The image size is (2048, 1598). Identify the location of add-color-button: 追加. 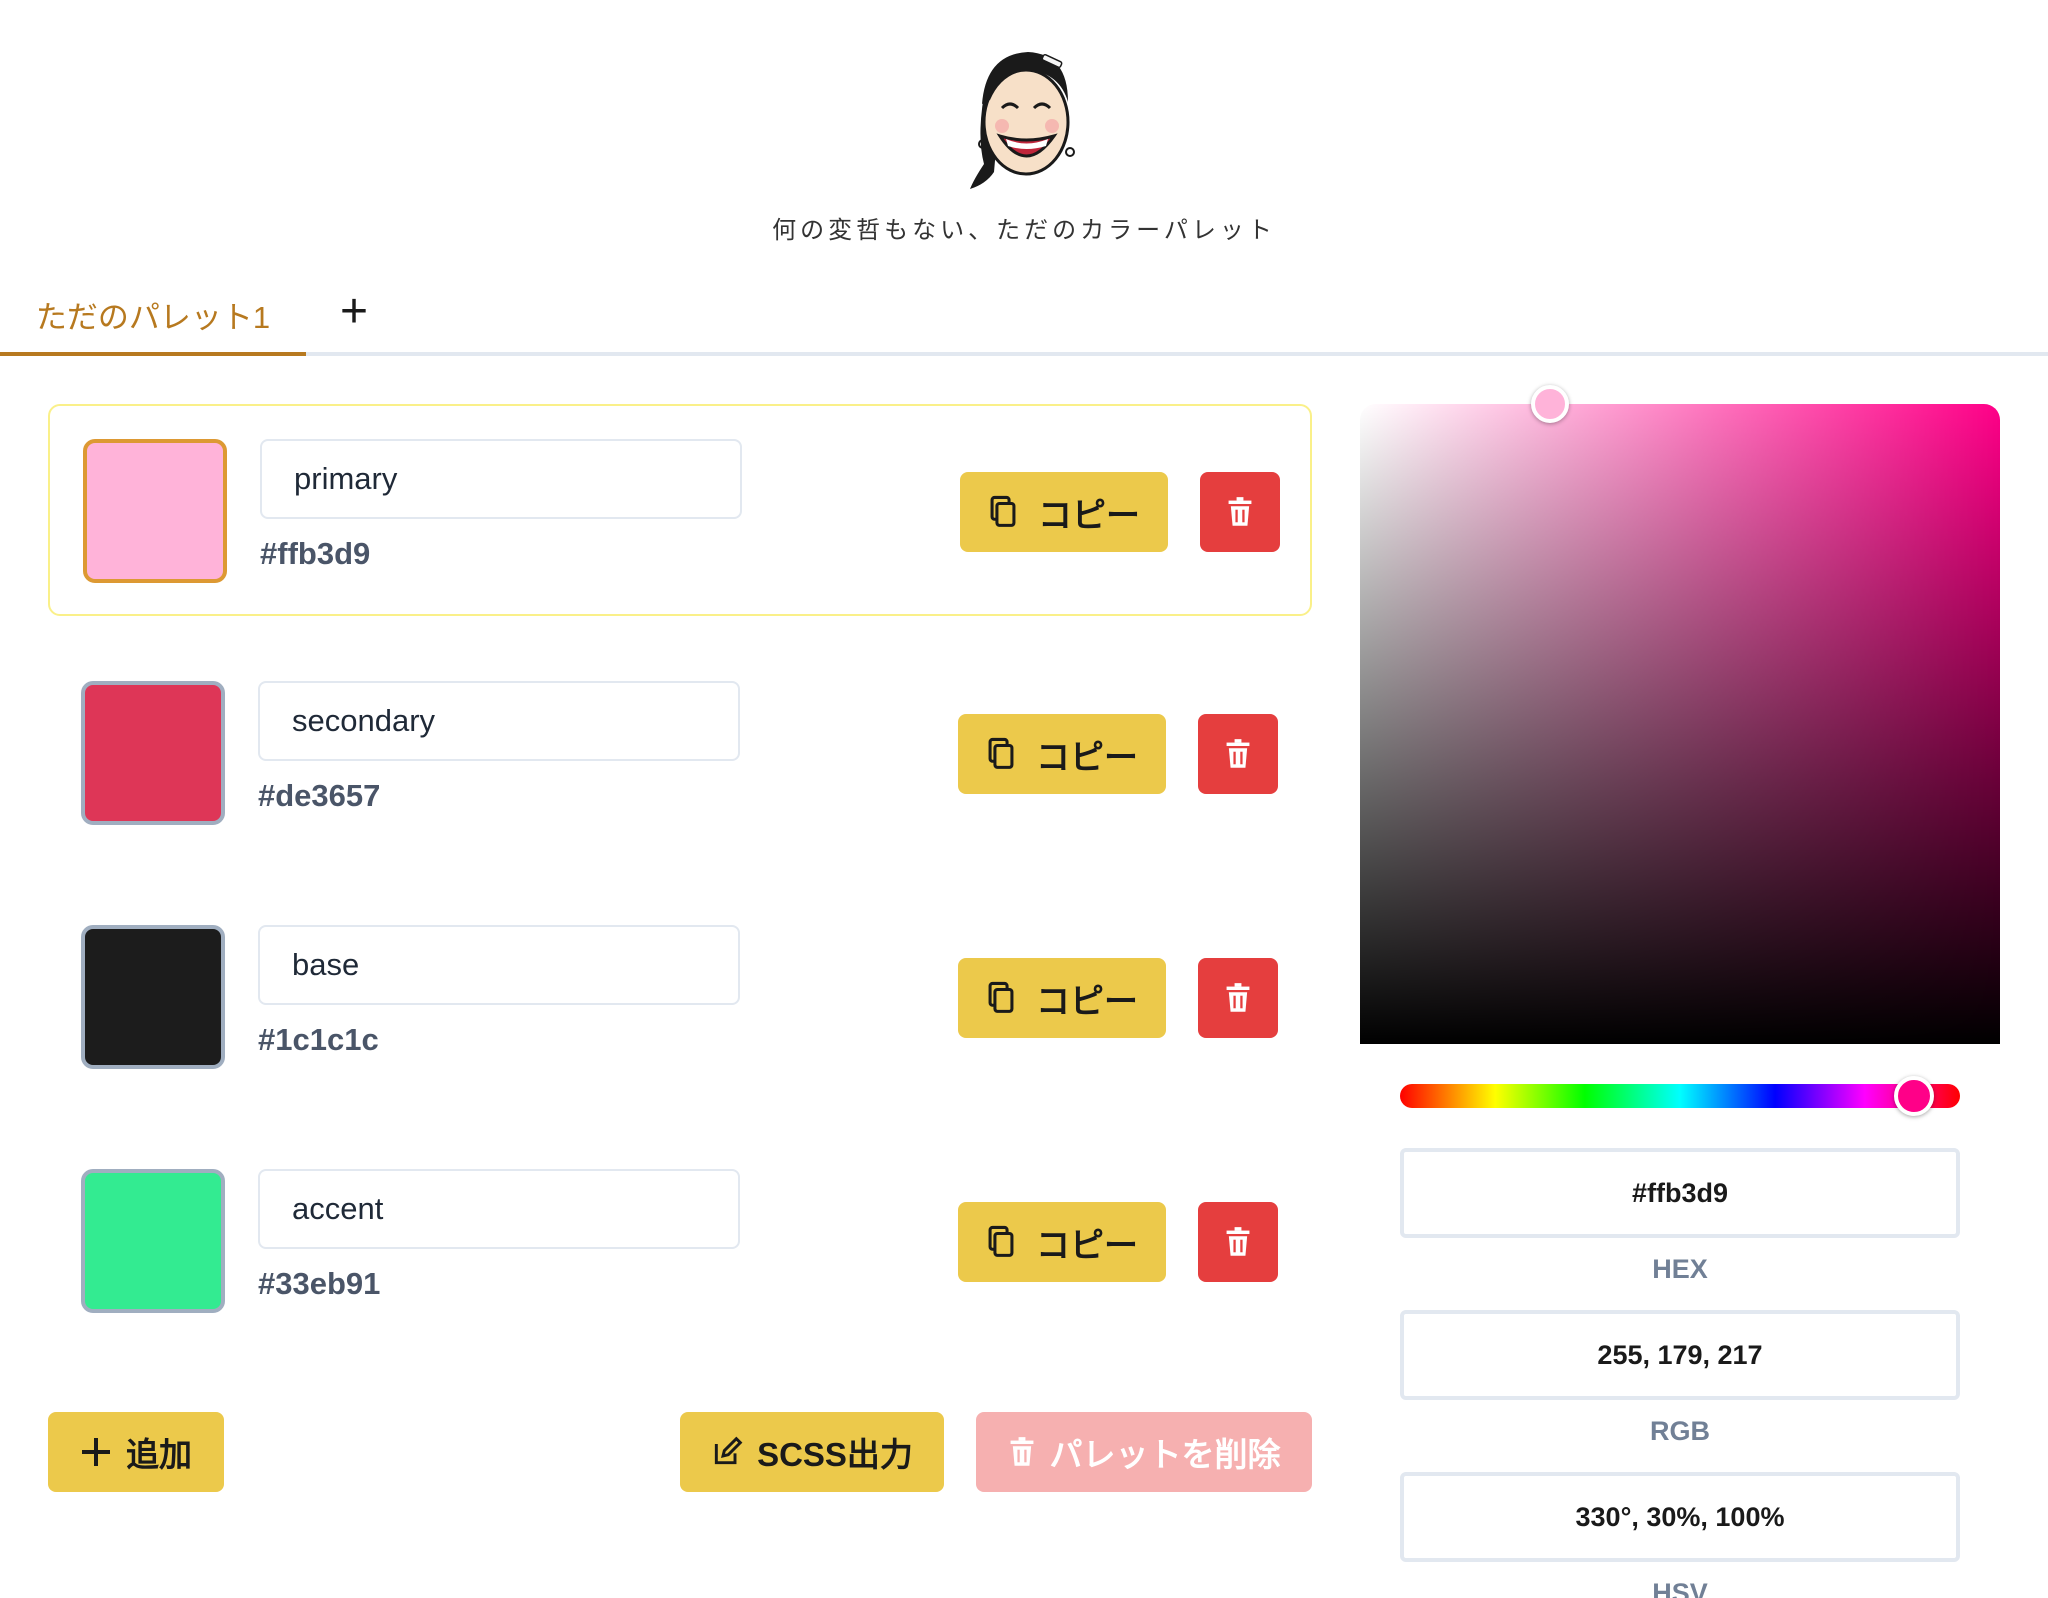
(136, 1452).